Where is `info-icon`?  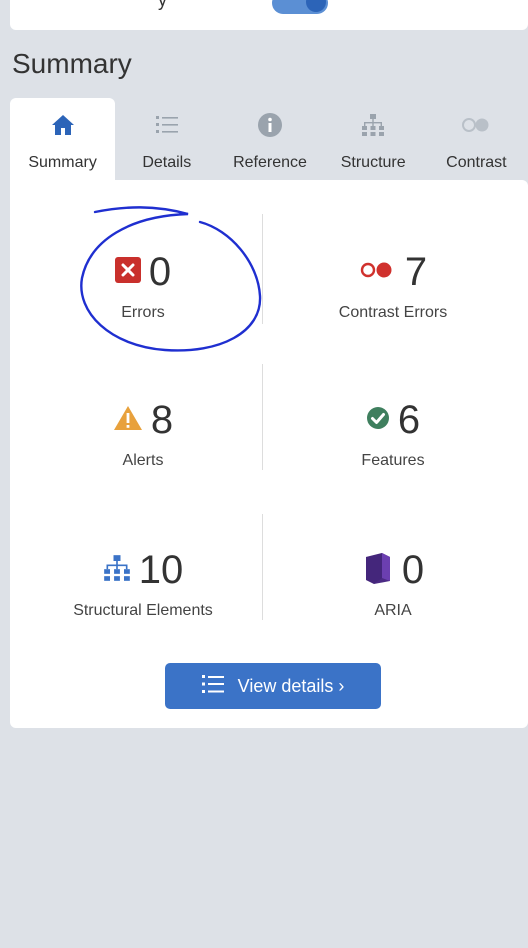 info-icon is located at coordinates (270, 125).